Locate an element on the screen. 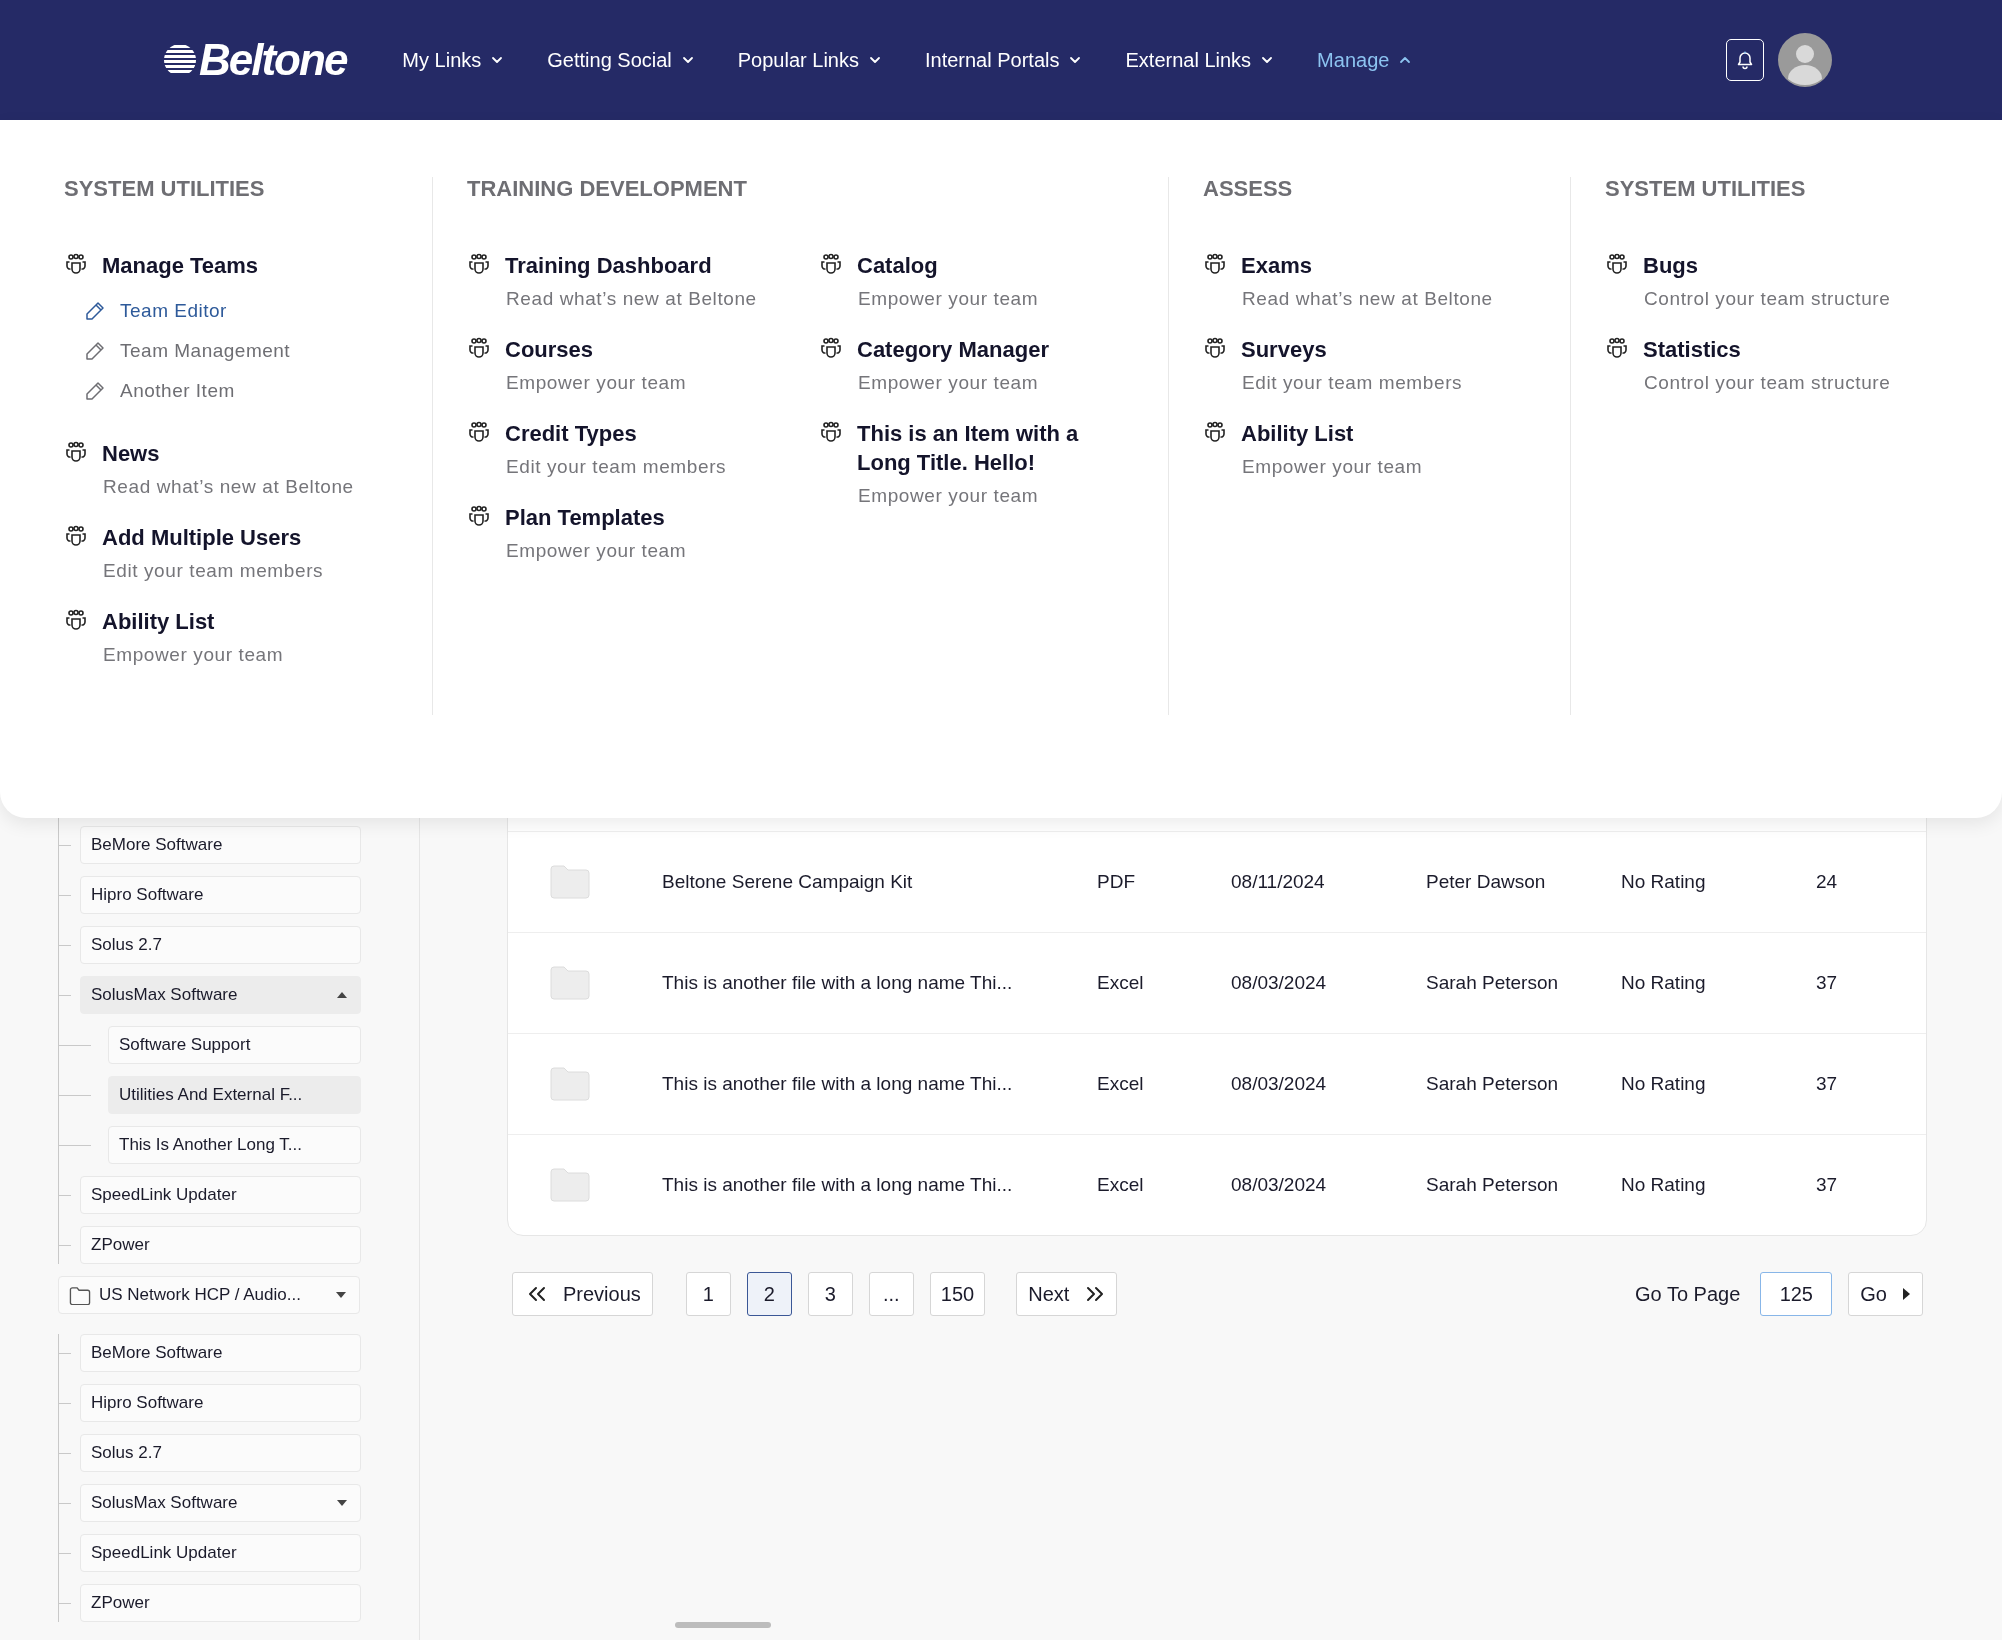 The image size is (2002, 1640). menu-link: Catalog is located at coordinates (982, 265).